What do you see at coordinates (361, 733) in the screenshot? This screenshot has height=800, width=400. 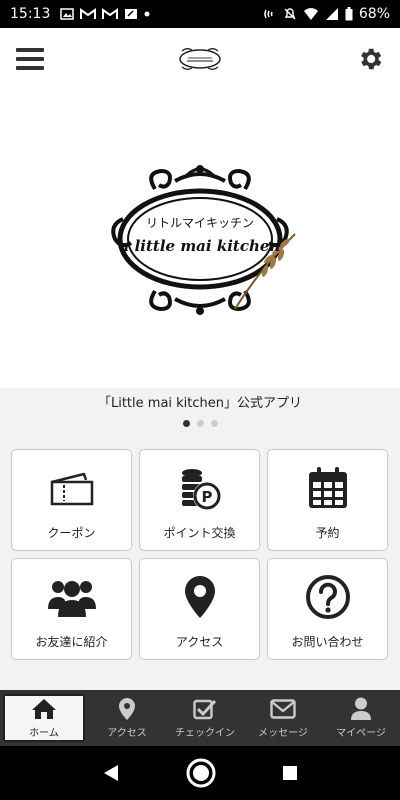 I see `nav-label: マイページ` at bounding box center [361, 733].